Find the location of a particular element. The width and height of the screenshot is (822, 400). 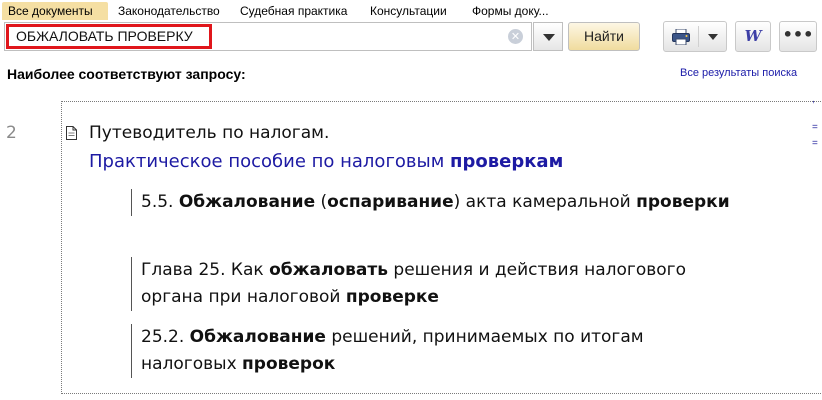

export-word-button: W is located at coordinates (753, 36).